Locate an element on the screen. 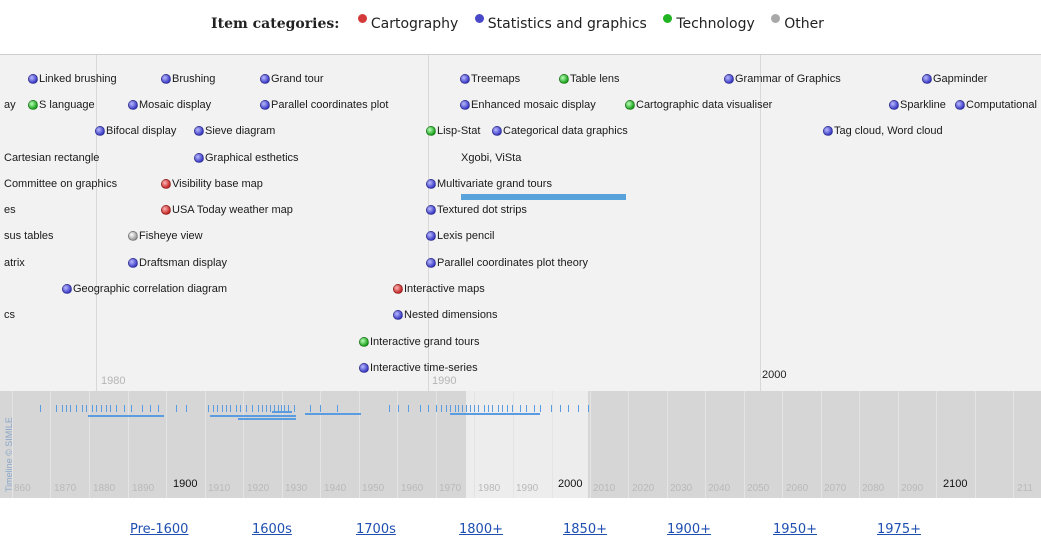  timeline-event: Sparkline is located at coordinates (917, 105).